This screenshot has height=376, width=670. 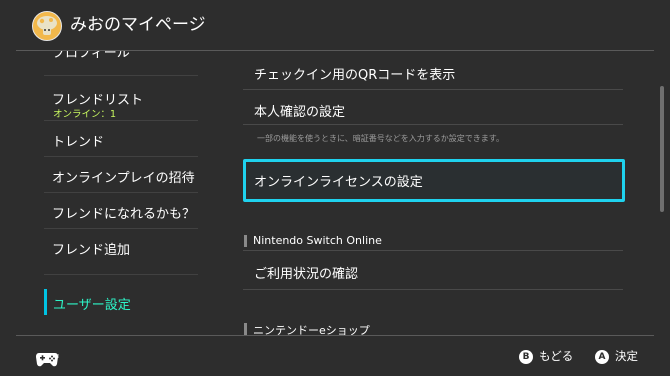 I want to click on qr-code-label: チェックイン用のQRコードを表示, so click(x=355, y=75).